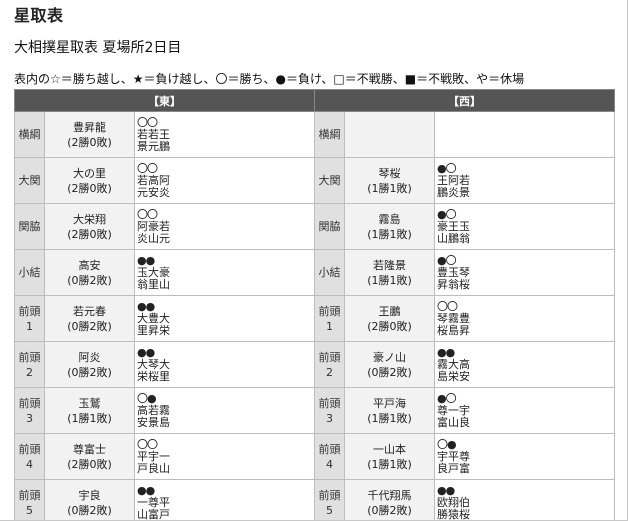 The height and width of the screenshot is (521, 628). What do you see at coordinates (446, 352) in the screenshot?
I see `west-result-marks: ●●` at bounding box center [446, 352].